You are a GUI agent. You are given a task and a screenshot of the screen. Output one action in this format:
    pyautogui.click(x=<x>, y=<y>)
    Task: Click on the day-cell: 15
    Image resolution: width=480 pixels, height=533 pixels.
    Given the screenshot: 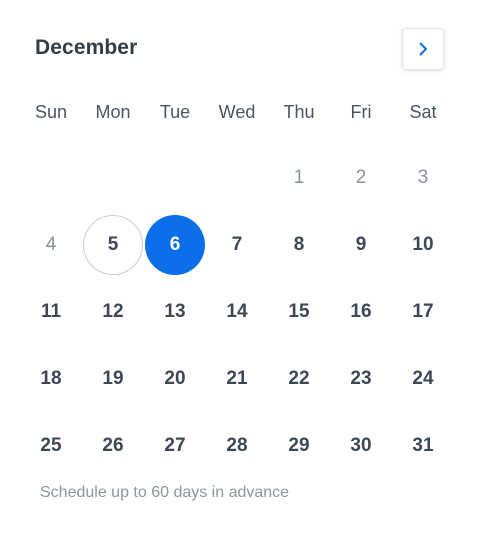 What is the action you would take?
    pyautogui.click(x=299, y=311)
    